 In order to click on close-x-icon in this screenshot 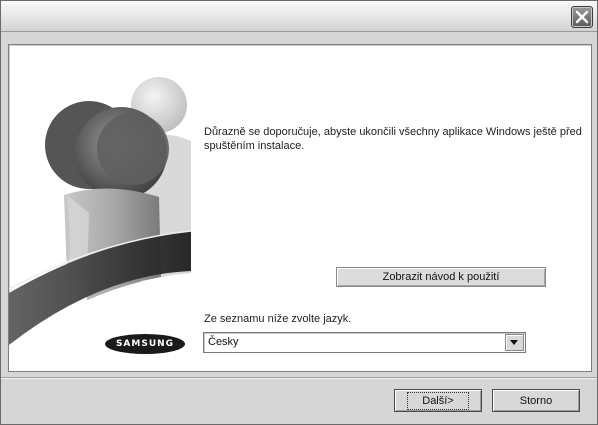, I will do `click(582, 17)`.